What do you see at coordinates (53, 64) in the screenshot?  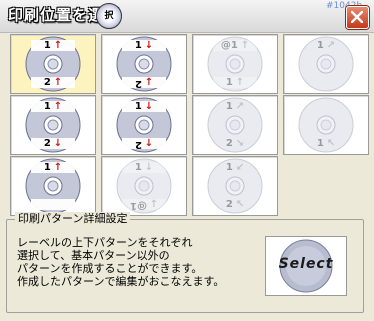 I see `pattern-tile: 1 ↑ 2 ↑` at bounding box center [53, 64].